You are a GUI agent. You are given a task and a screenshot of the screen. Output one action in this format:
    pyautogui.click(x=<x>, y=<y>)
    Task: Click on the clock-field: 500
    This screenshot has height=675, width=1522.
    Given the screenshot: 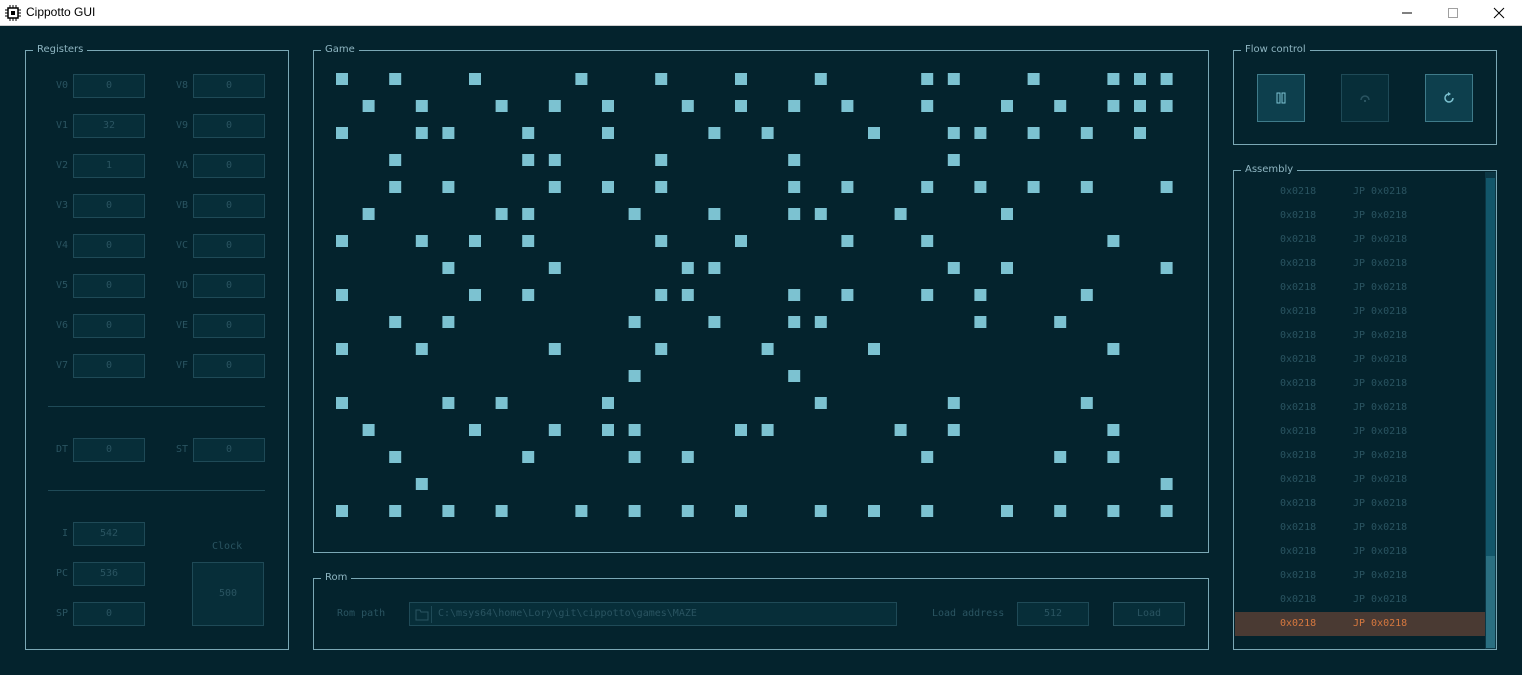 What is the action you would take?
    pyautogui.click(x=228, y=594)
    